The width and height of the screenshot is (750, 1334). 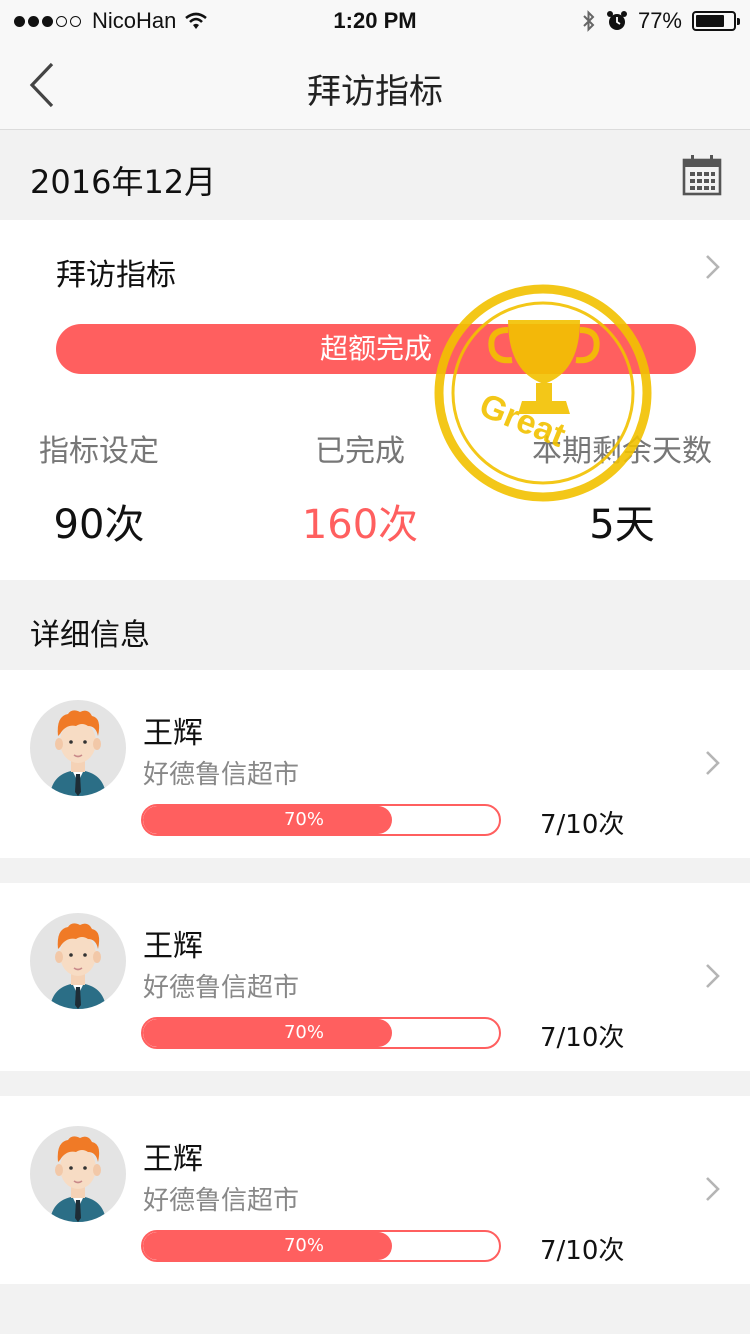 What do you see at coordinates (116, 275) in the screenshot?
I see `summary-title: 拜访指标` at bounding box center [116, 275].